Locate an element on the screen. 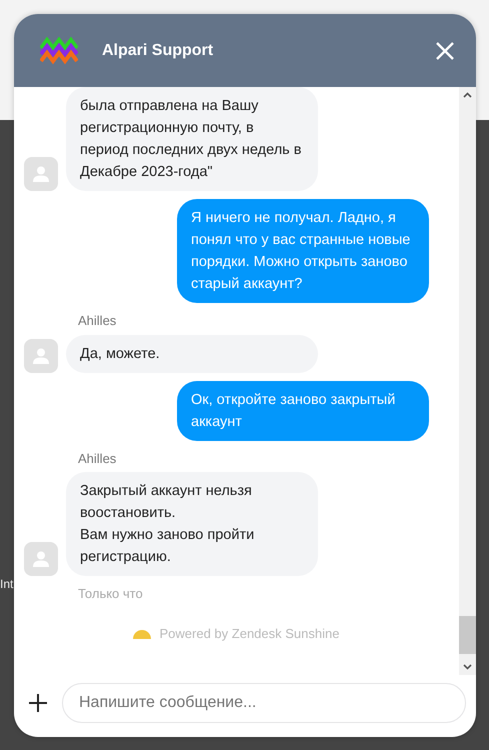 The height and width of the screenshot is (750, 489). message-bubble: Да, можете. is located at coordinates (192, 353).